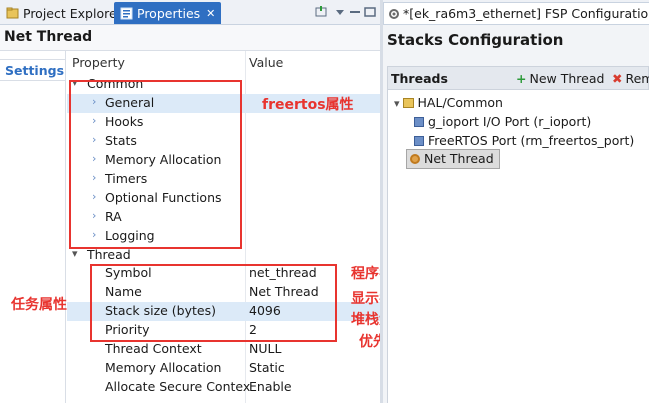 The height and width of the screenshot is (403, 649). I want to click on remove-icon: ✖, so click(617, 78).